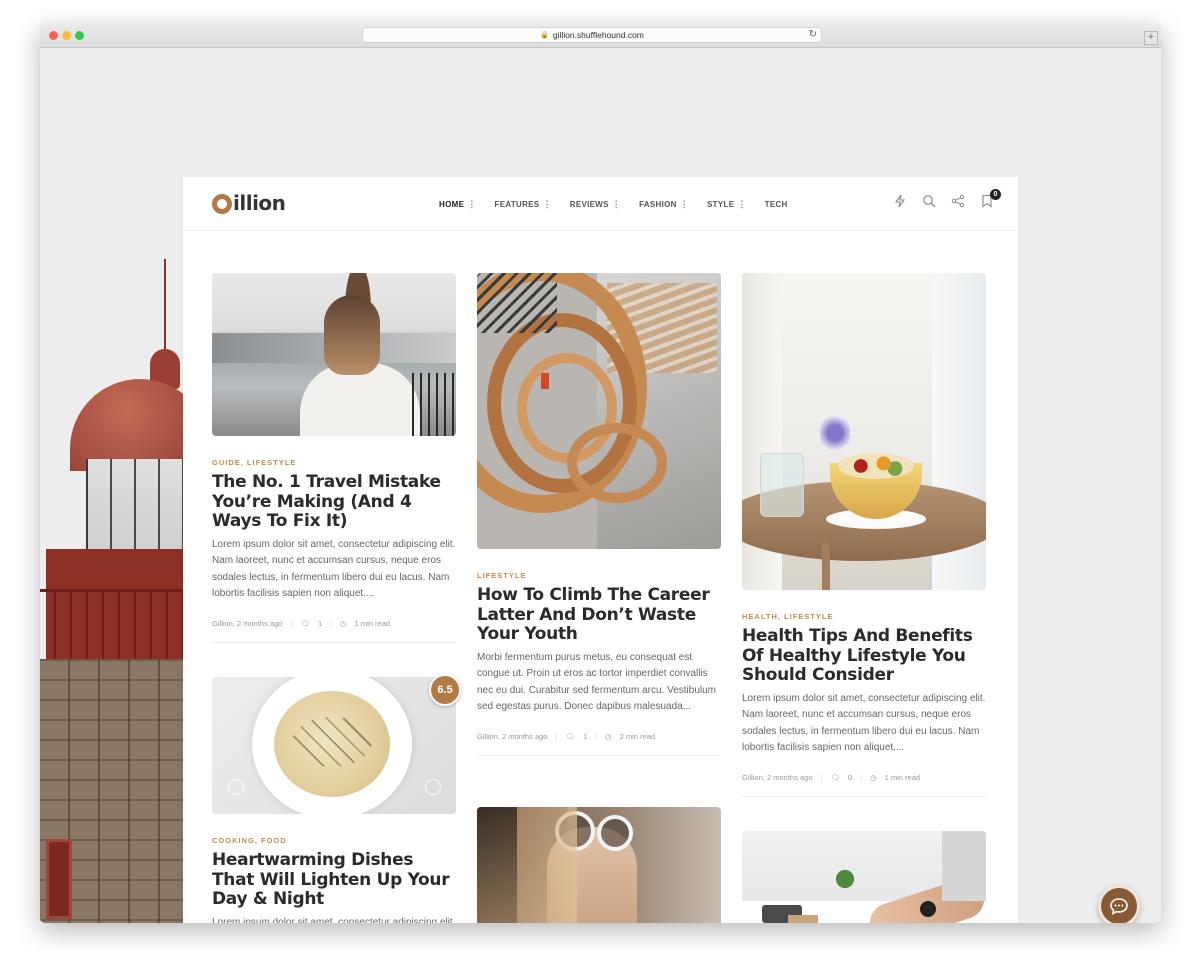 The image size is (1200, 976). I want to click on post-category: COOKING, FOOD, so click(334, 840).